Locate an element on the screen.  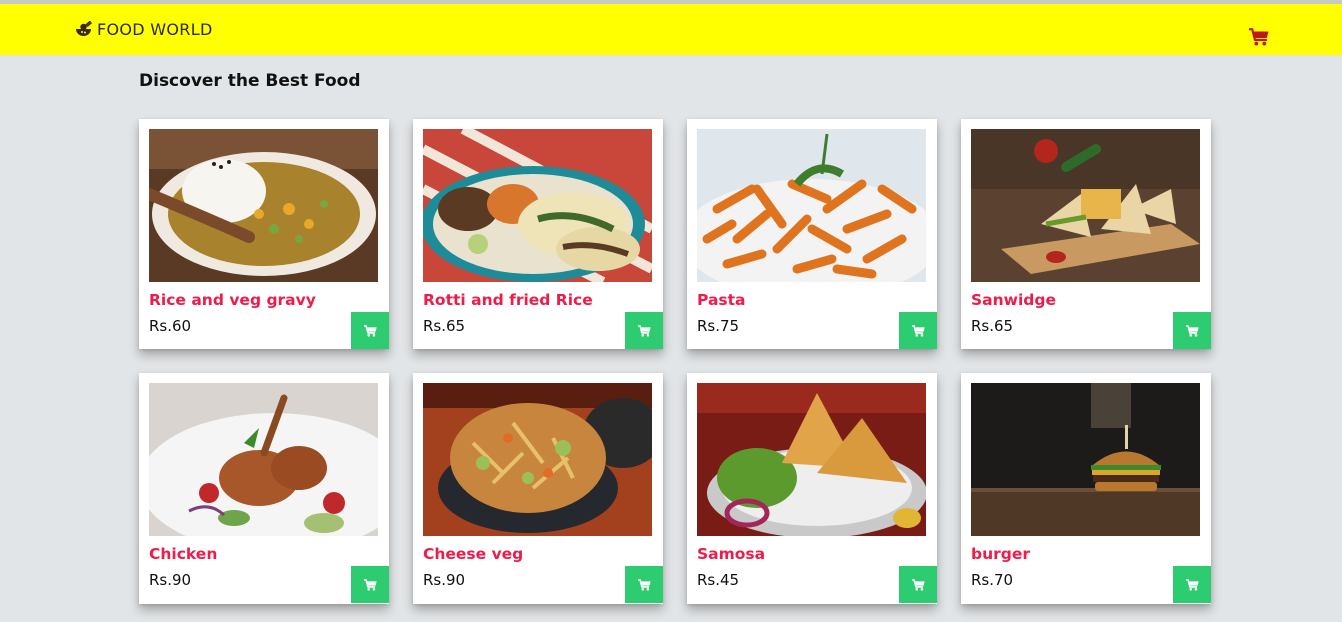
item-name: Pasta is located at coordinates (721, 300).